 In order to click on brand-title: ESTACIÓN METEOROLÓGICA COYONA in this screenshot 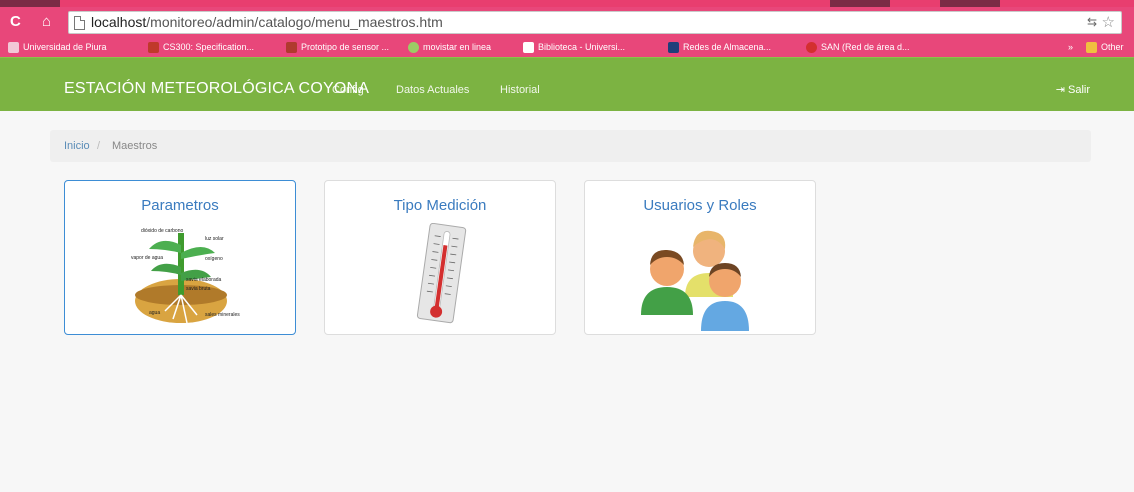, I will do `click(216, 89)`.